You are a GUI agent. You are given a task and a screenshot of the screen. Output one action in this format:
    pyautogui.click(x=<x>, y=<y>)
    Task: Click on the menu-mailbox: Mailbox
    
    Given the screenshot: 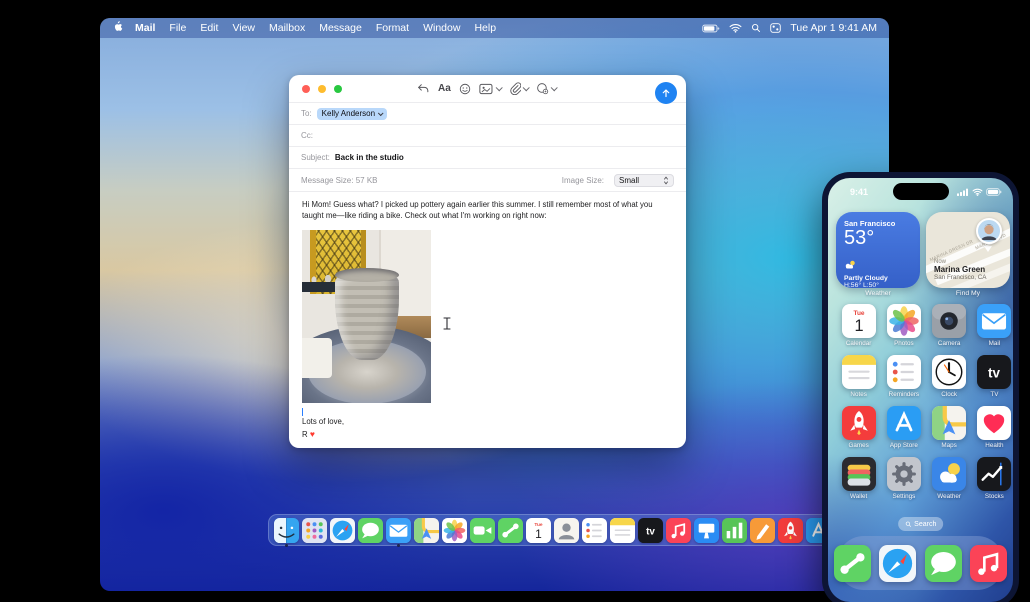 What is the action you would take?
    pyautogui.click(x=287, y=28)
    